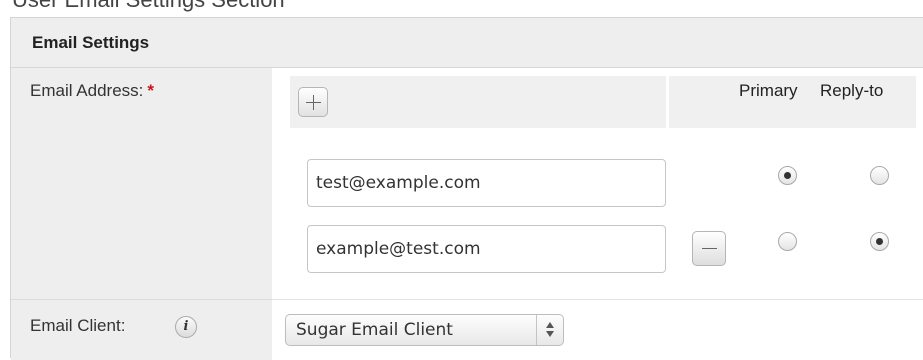  What do you see at coordinates (550, 330) in the screenshot?
I see `select-arrows-icon` at bounding box center [550, 330].